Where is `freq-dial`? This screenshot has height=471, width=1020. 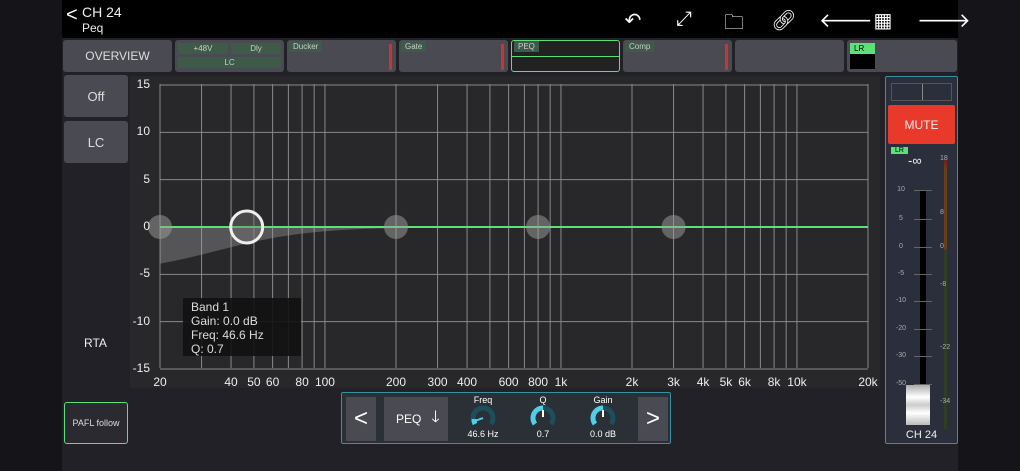 freq-dial is located at coordinates (483, 415).